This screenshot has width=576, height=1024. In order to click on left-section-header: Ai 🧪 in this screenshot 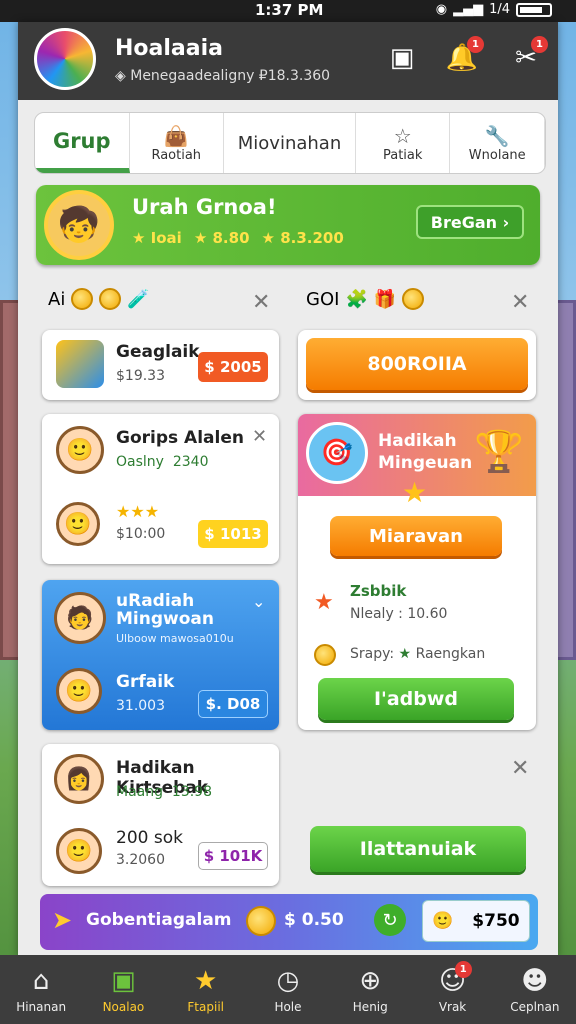, I will do `click(99, 299)`.